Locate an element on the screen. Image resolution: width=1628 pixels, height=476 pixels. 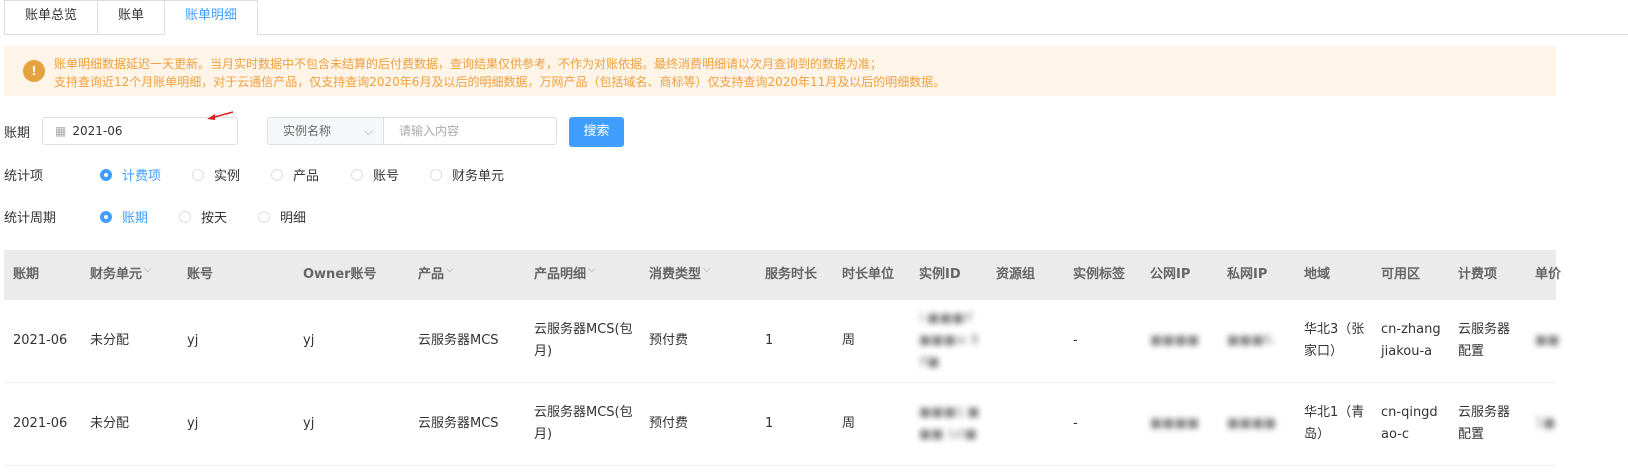
table-cell: ■■■lj ■■■ iut■ is located at coordinates (949, 423).